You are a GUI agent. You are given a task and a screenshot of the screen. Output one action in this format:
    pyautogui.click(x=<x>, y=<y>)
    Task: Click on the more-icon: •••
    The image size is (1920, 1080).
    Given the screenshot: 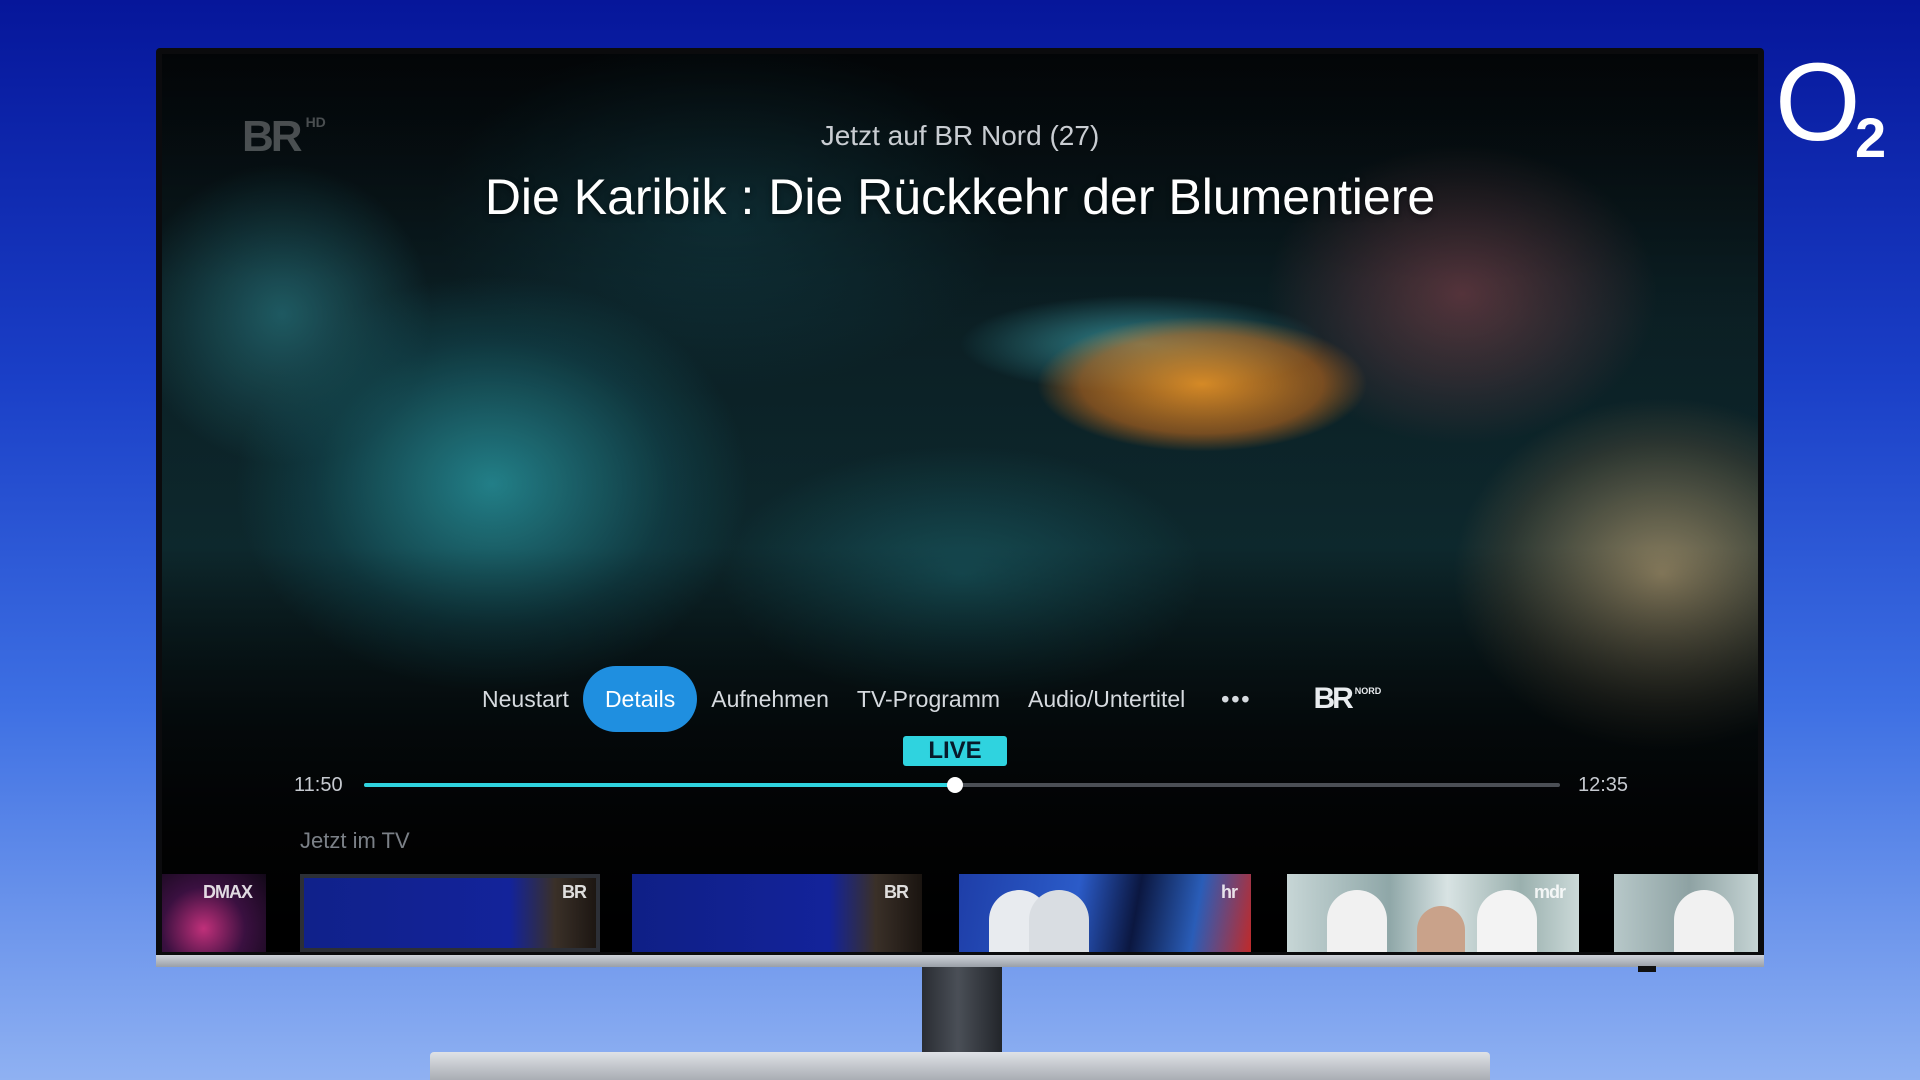 What is the action you would take?
    pyautogui.click(x=1236, y=699)
    